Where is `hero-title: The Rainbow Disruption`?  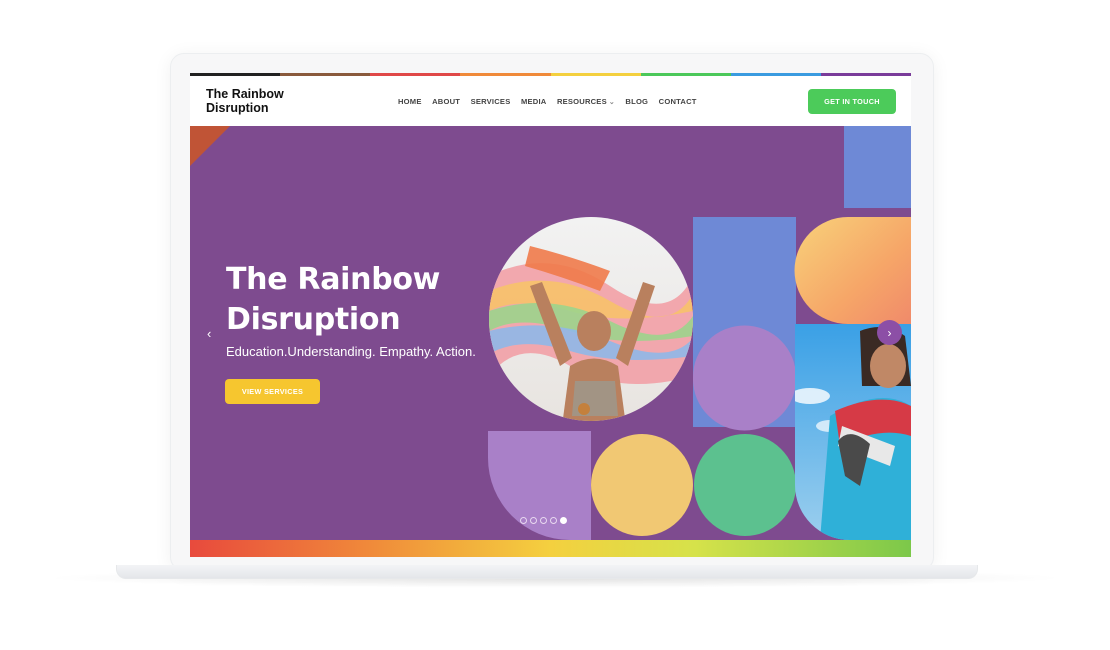 hero-title: The Rainbow Disruption is located at coordinates (366, 300).